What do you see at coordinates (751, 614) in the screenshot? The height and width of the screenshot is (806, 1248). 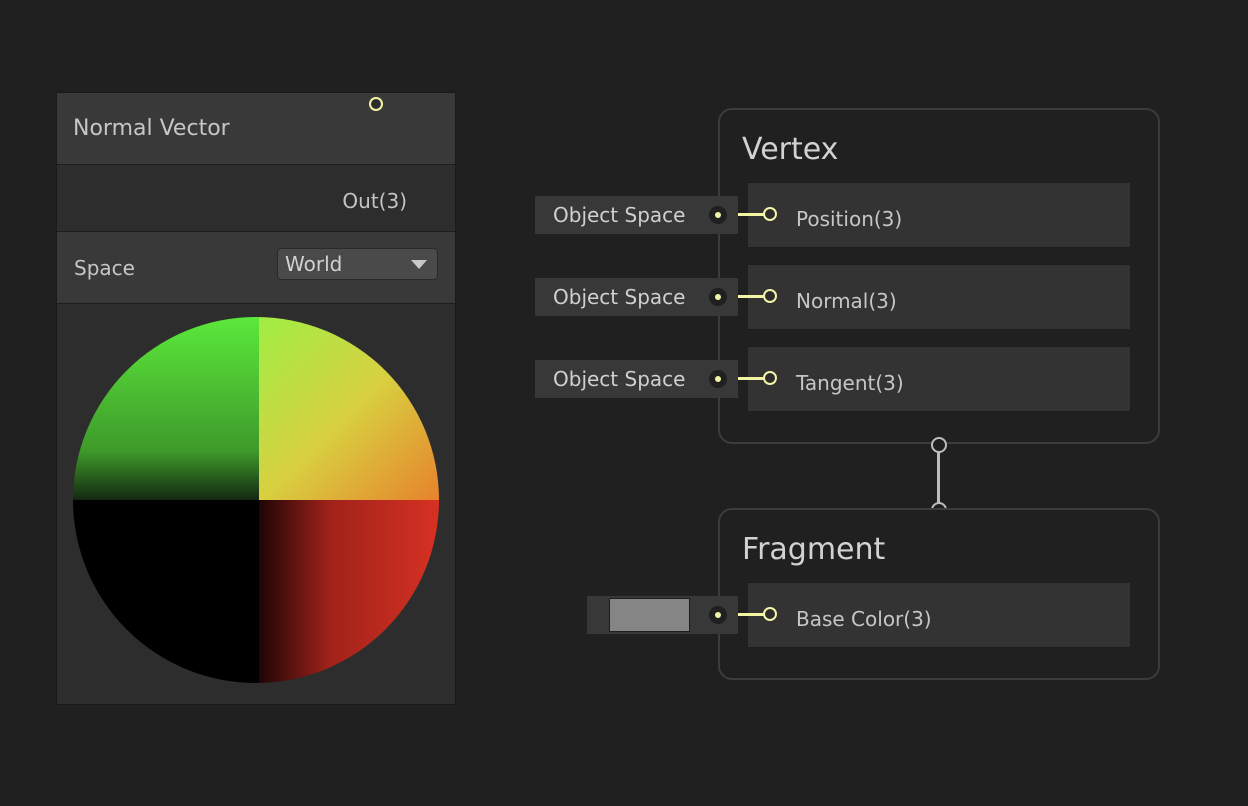 I see `base-color-wire` at bounding box center [751, 614].